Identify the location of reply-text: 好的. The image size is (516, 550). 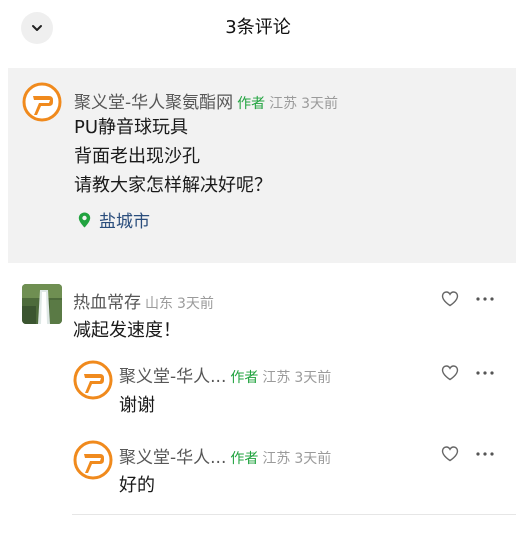
(137, 484).